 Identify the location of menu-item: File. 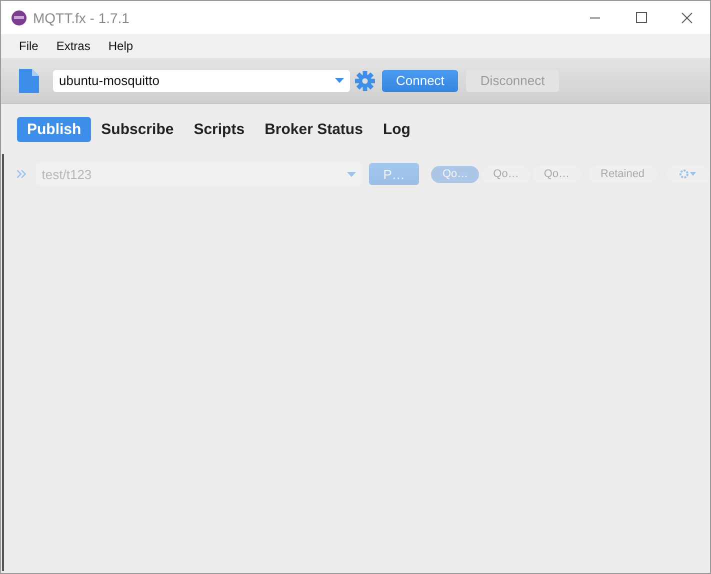
(29, 46).